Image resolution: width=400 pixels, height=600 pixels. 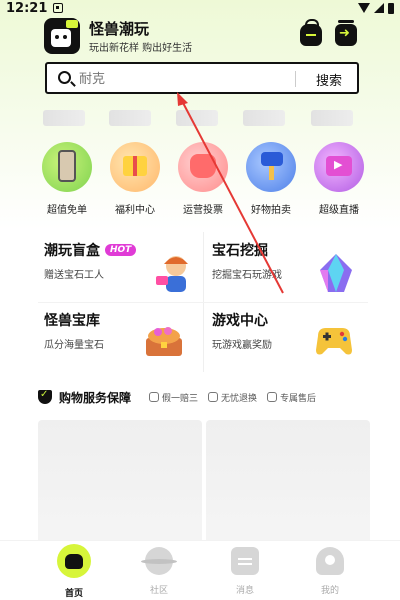 What do you see at coordinates (158, 591) in the screenshot?
I see `tab-label: 社区` at bounding box center [158, 591].